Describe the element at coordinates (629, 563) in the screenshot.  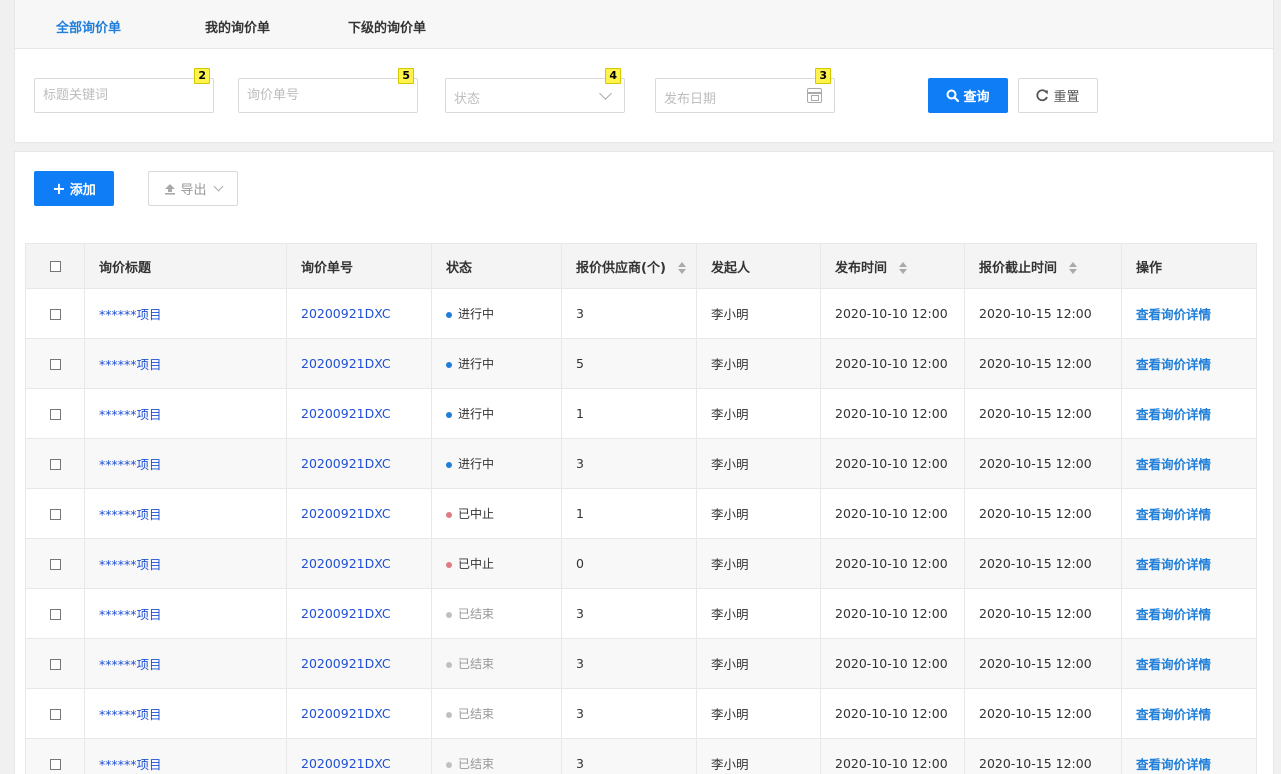
I see `suppliers-cell: 0` at that location.